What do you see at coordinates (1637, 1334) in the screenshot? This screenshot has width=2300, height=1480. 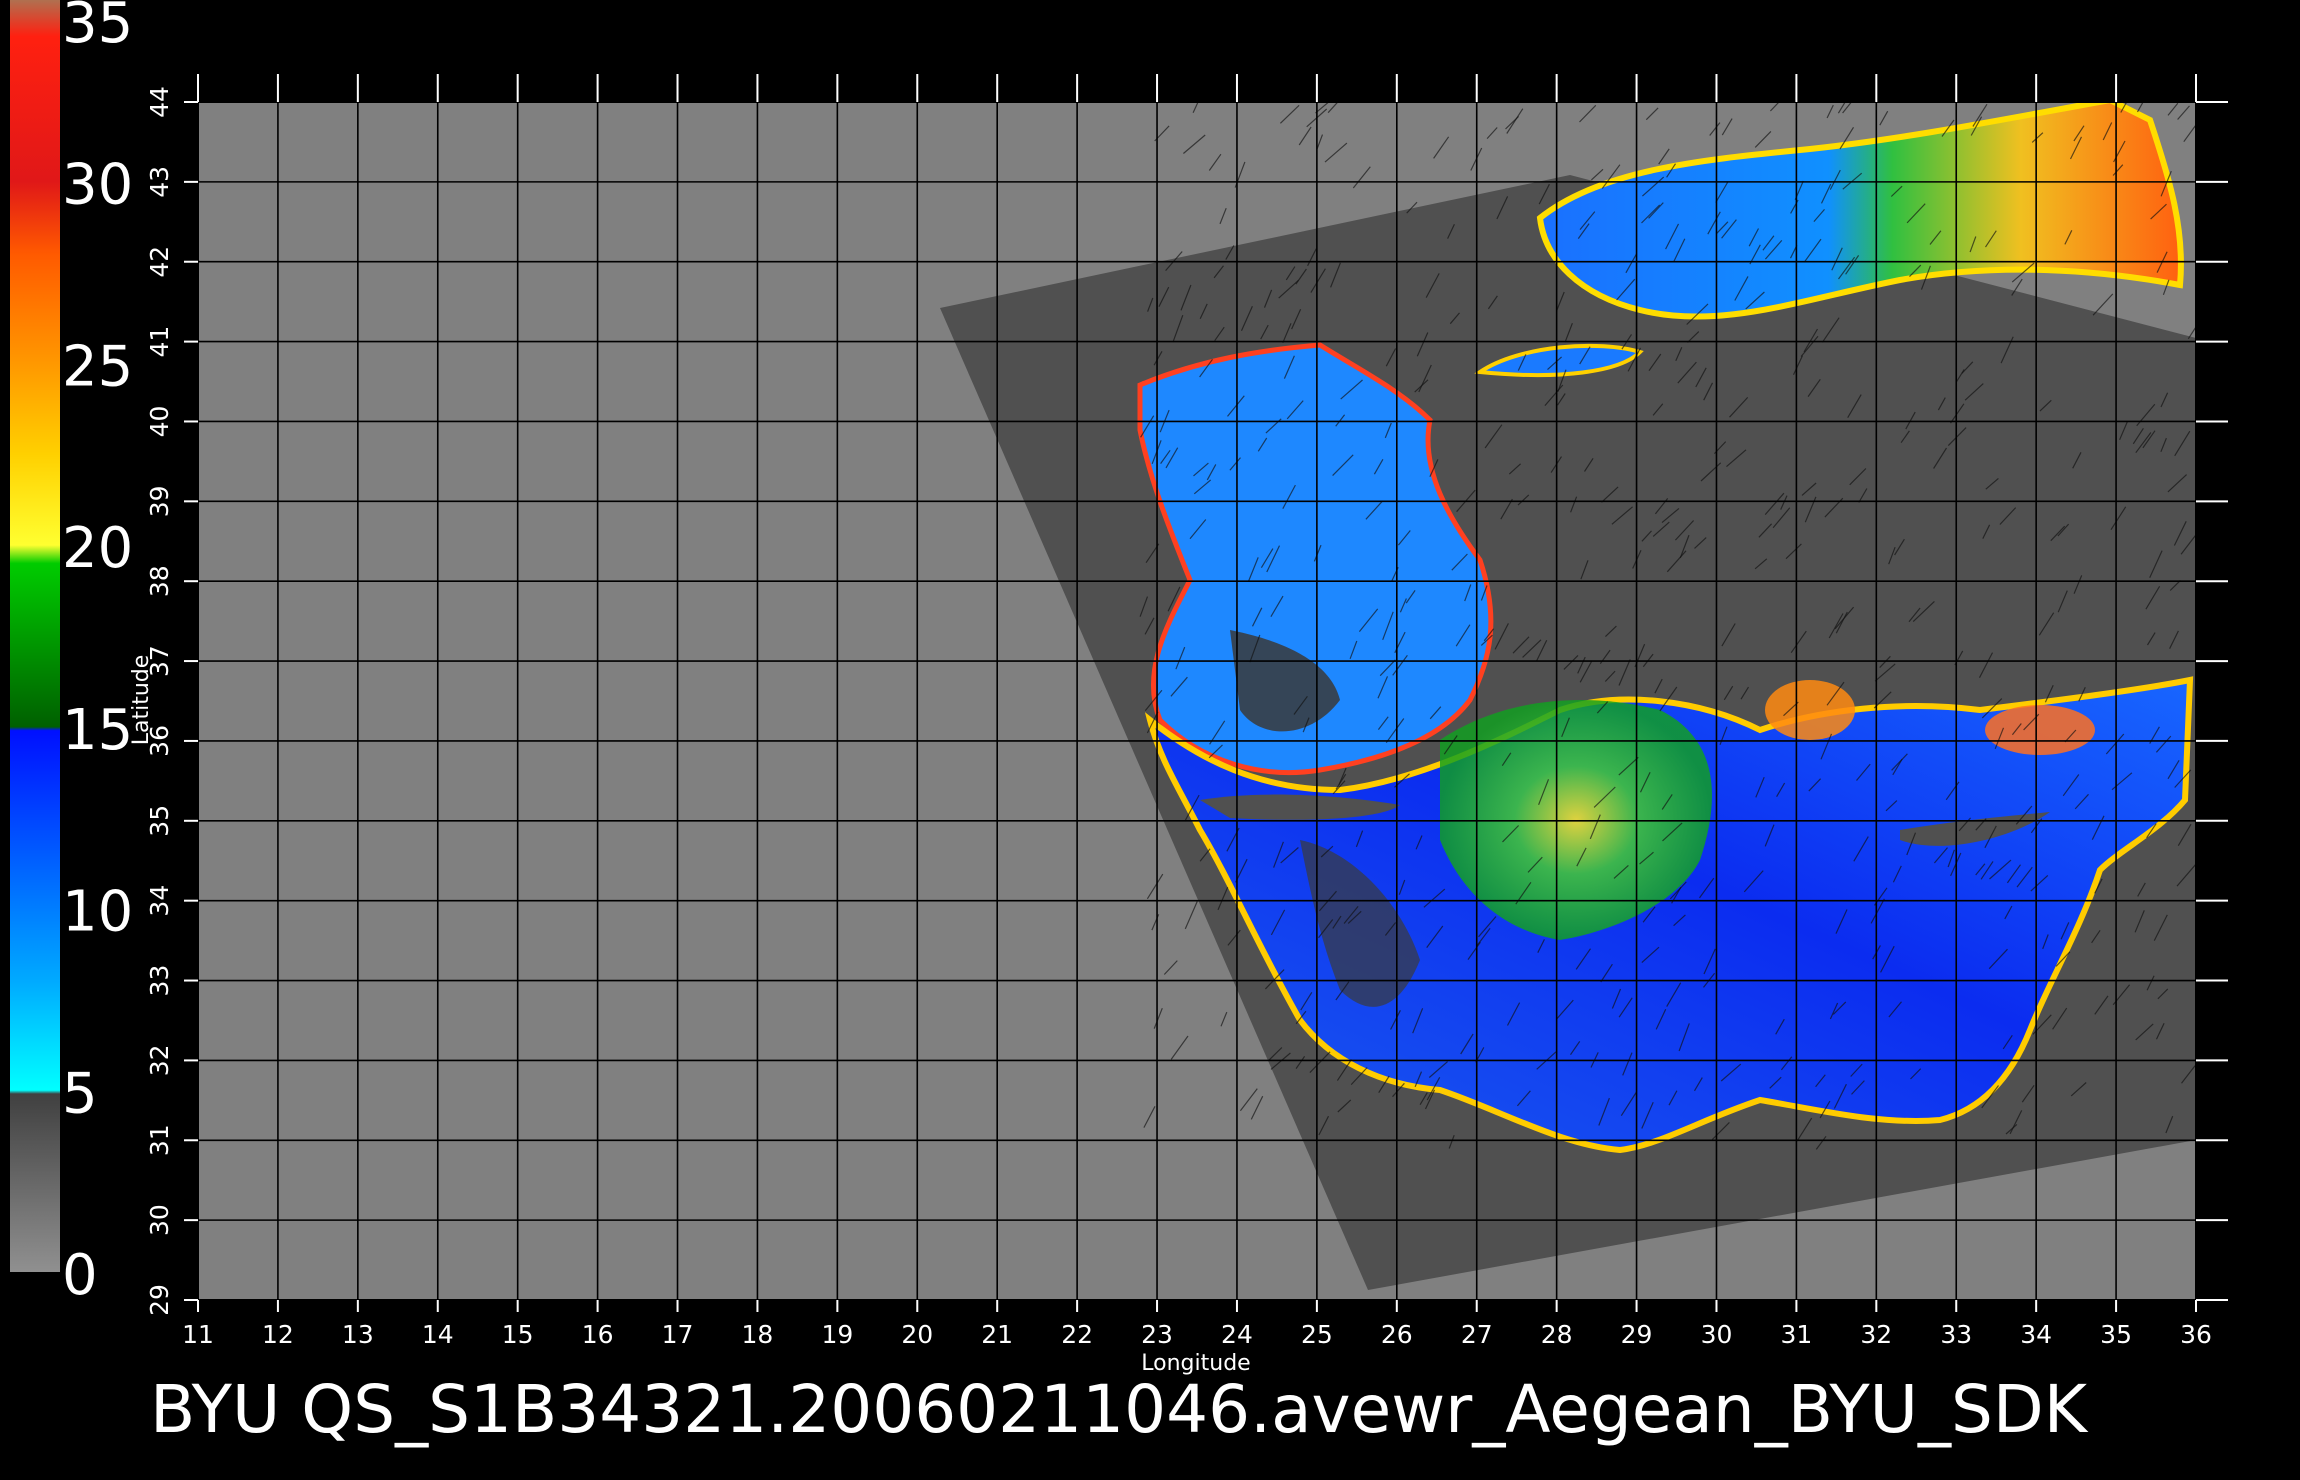 I see `lon-tick-29: 29` at bounding box center [1637, 1334].